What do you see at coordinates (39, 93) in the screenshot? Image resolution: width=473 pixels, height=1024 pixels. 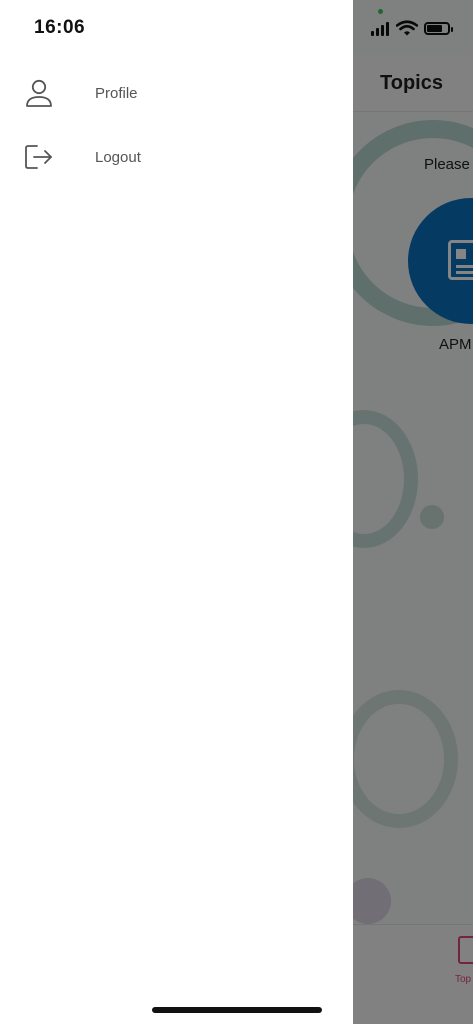 I see `person-icon` at bounding box center [39, 93].